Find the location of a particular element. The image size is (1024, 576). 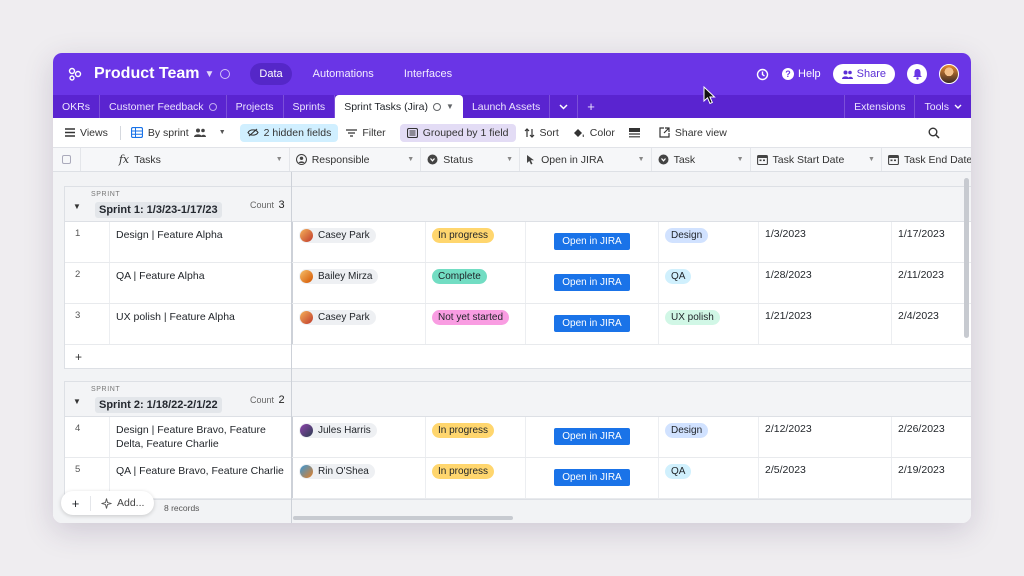

responsible-cell: Rin O'Shea is located at coordinates (359, 478).